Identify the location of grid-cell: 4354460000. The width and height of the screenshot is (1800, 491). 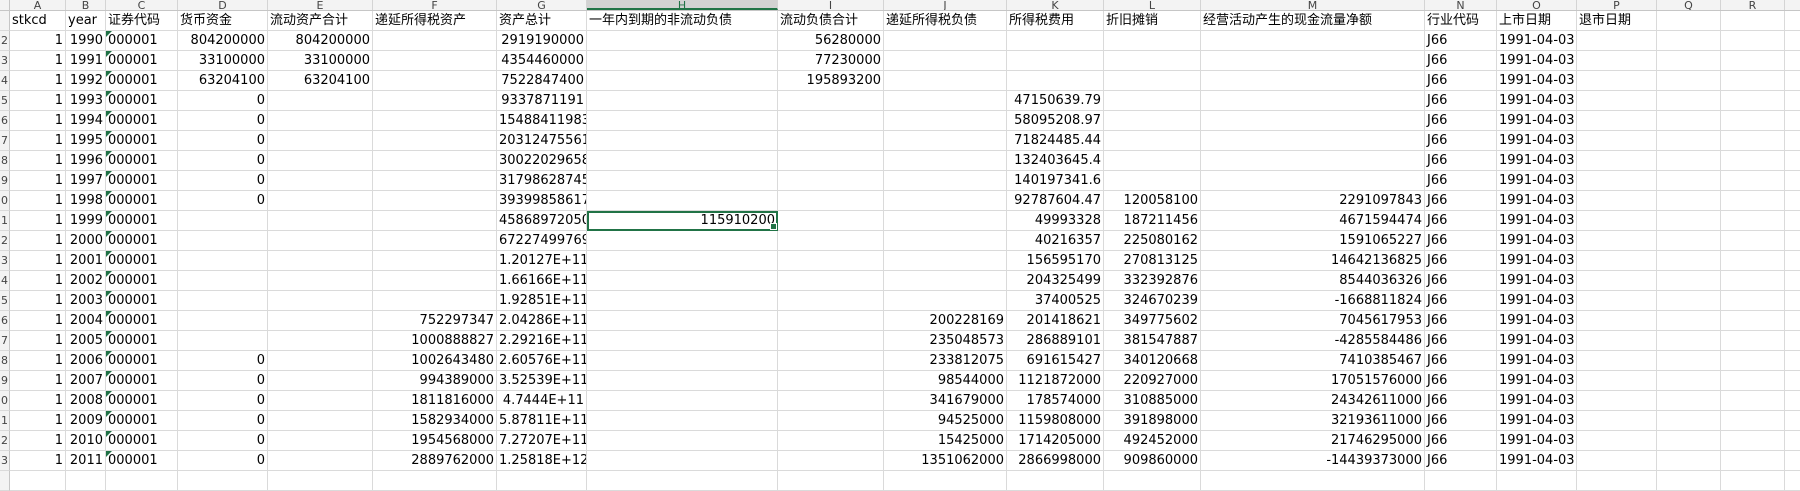
(542, 61).